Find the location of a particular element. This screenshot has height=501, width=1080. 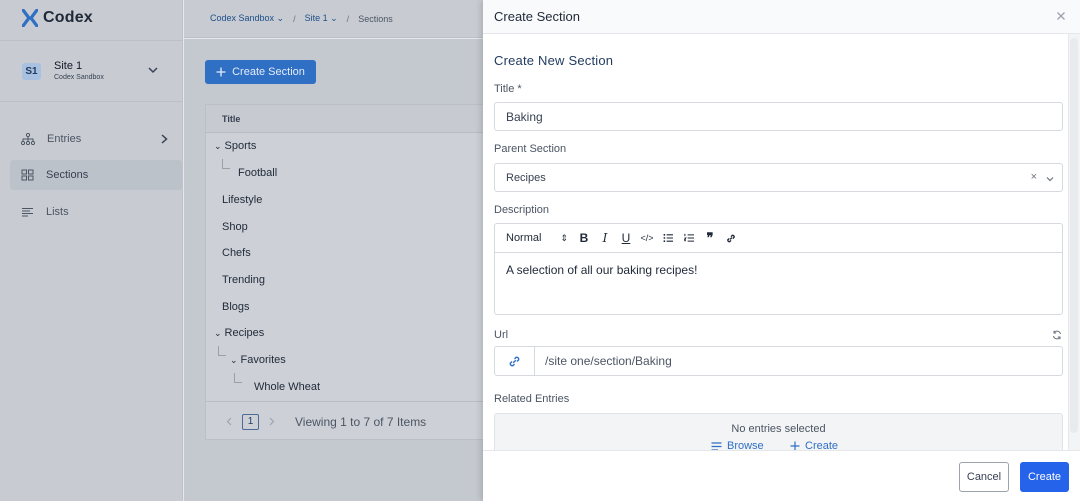

scrollbar-thumb is located at coordinates (1074, 235).